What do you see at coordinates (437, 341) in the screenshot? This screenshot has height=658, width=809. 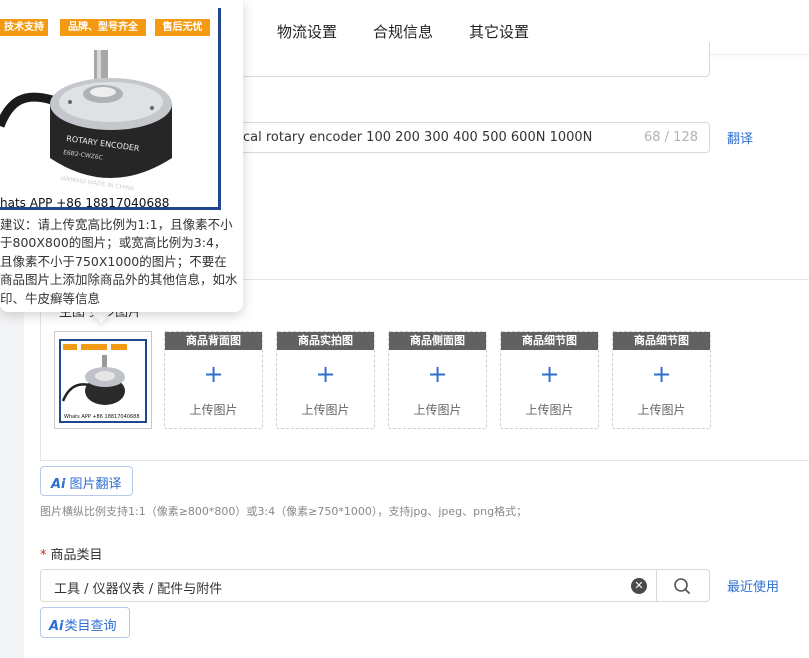 I see `slot-header: 商品侧面图` at bounding box center [437, 341].